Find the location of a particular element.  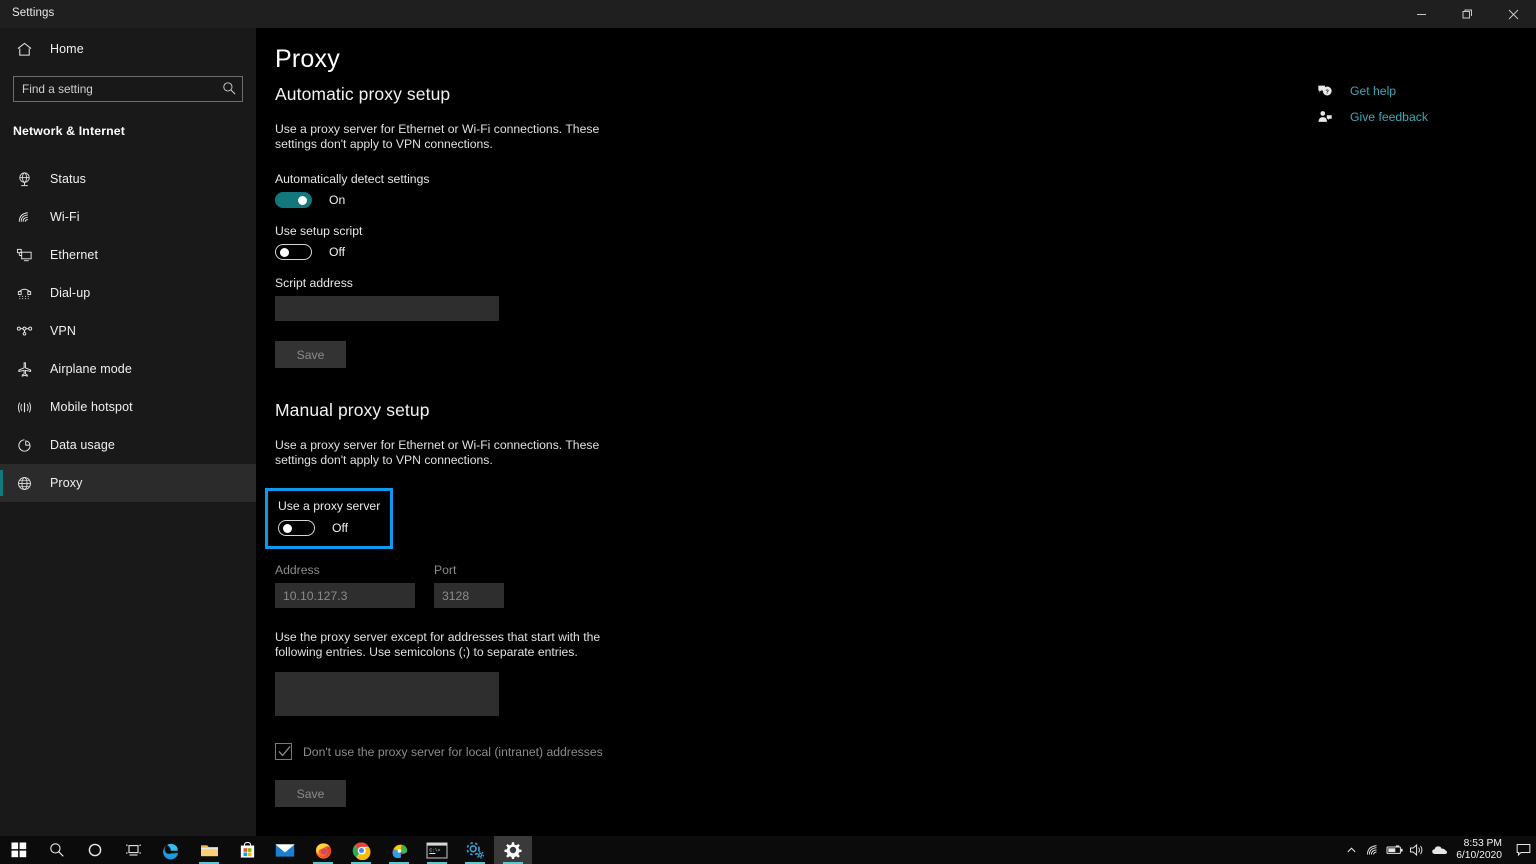

task-view-button is located at coordinates (133, 850).